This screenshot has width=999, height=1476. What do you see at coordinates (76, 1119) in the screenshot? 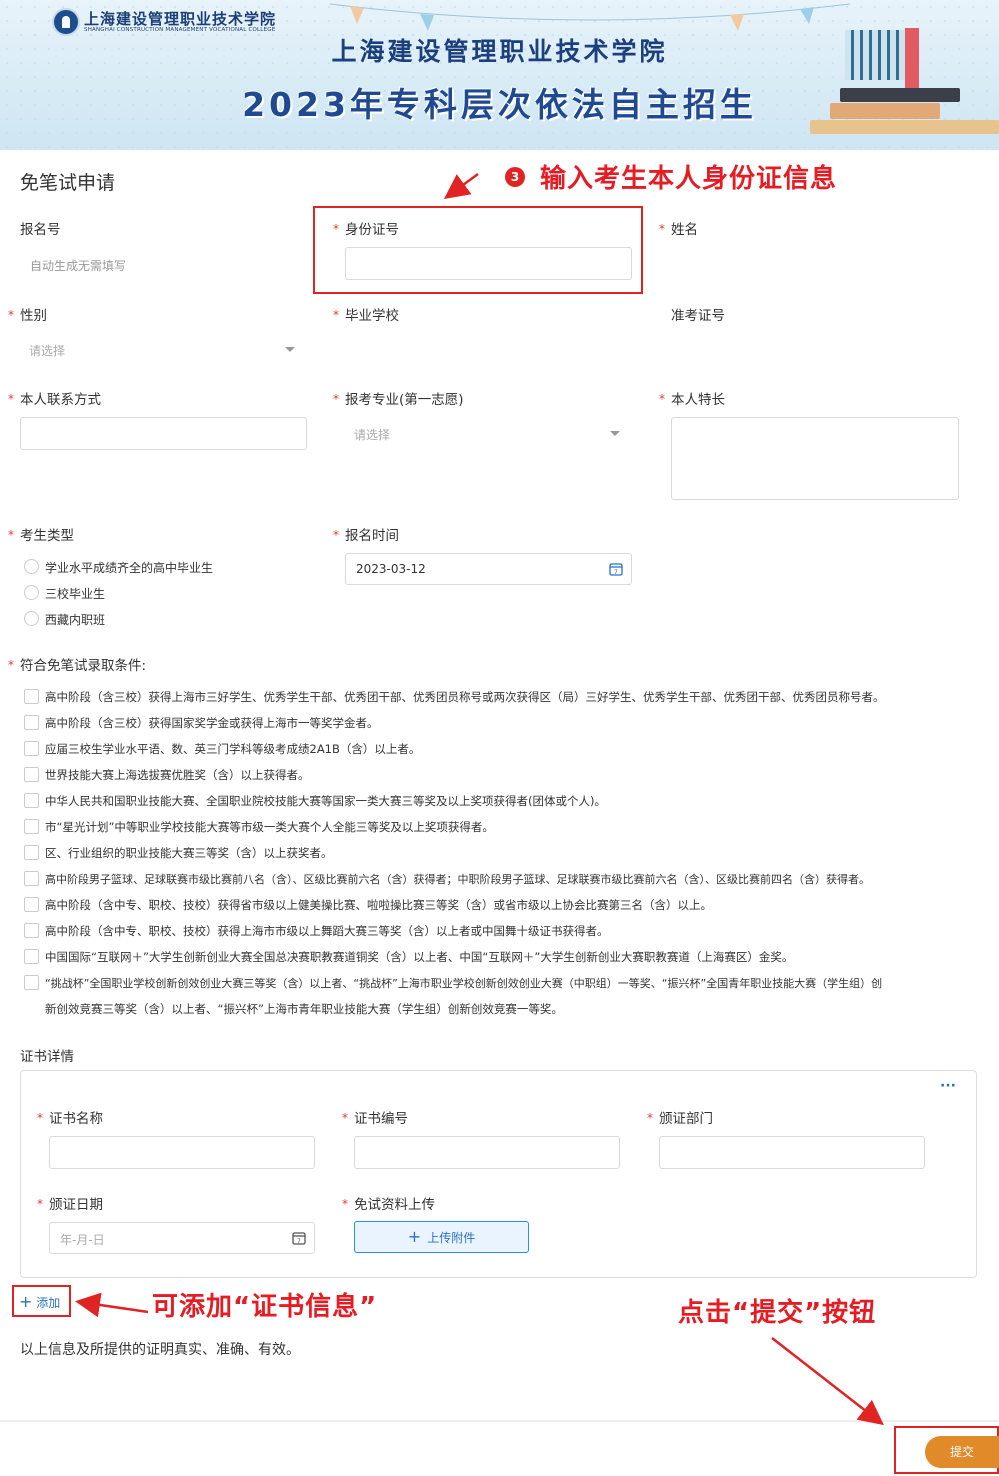
I see `cert-name-label: 证书名称` at bounding box center [76, 1119].